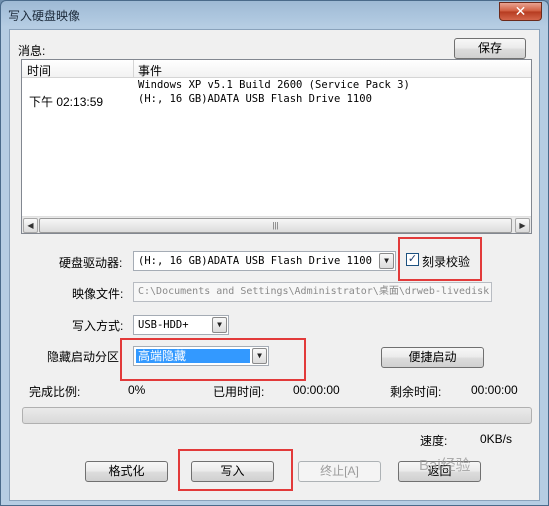  I want to click on ratio-label: 完成比例:, so click(55, 392).